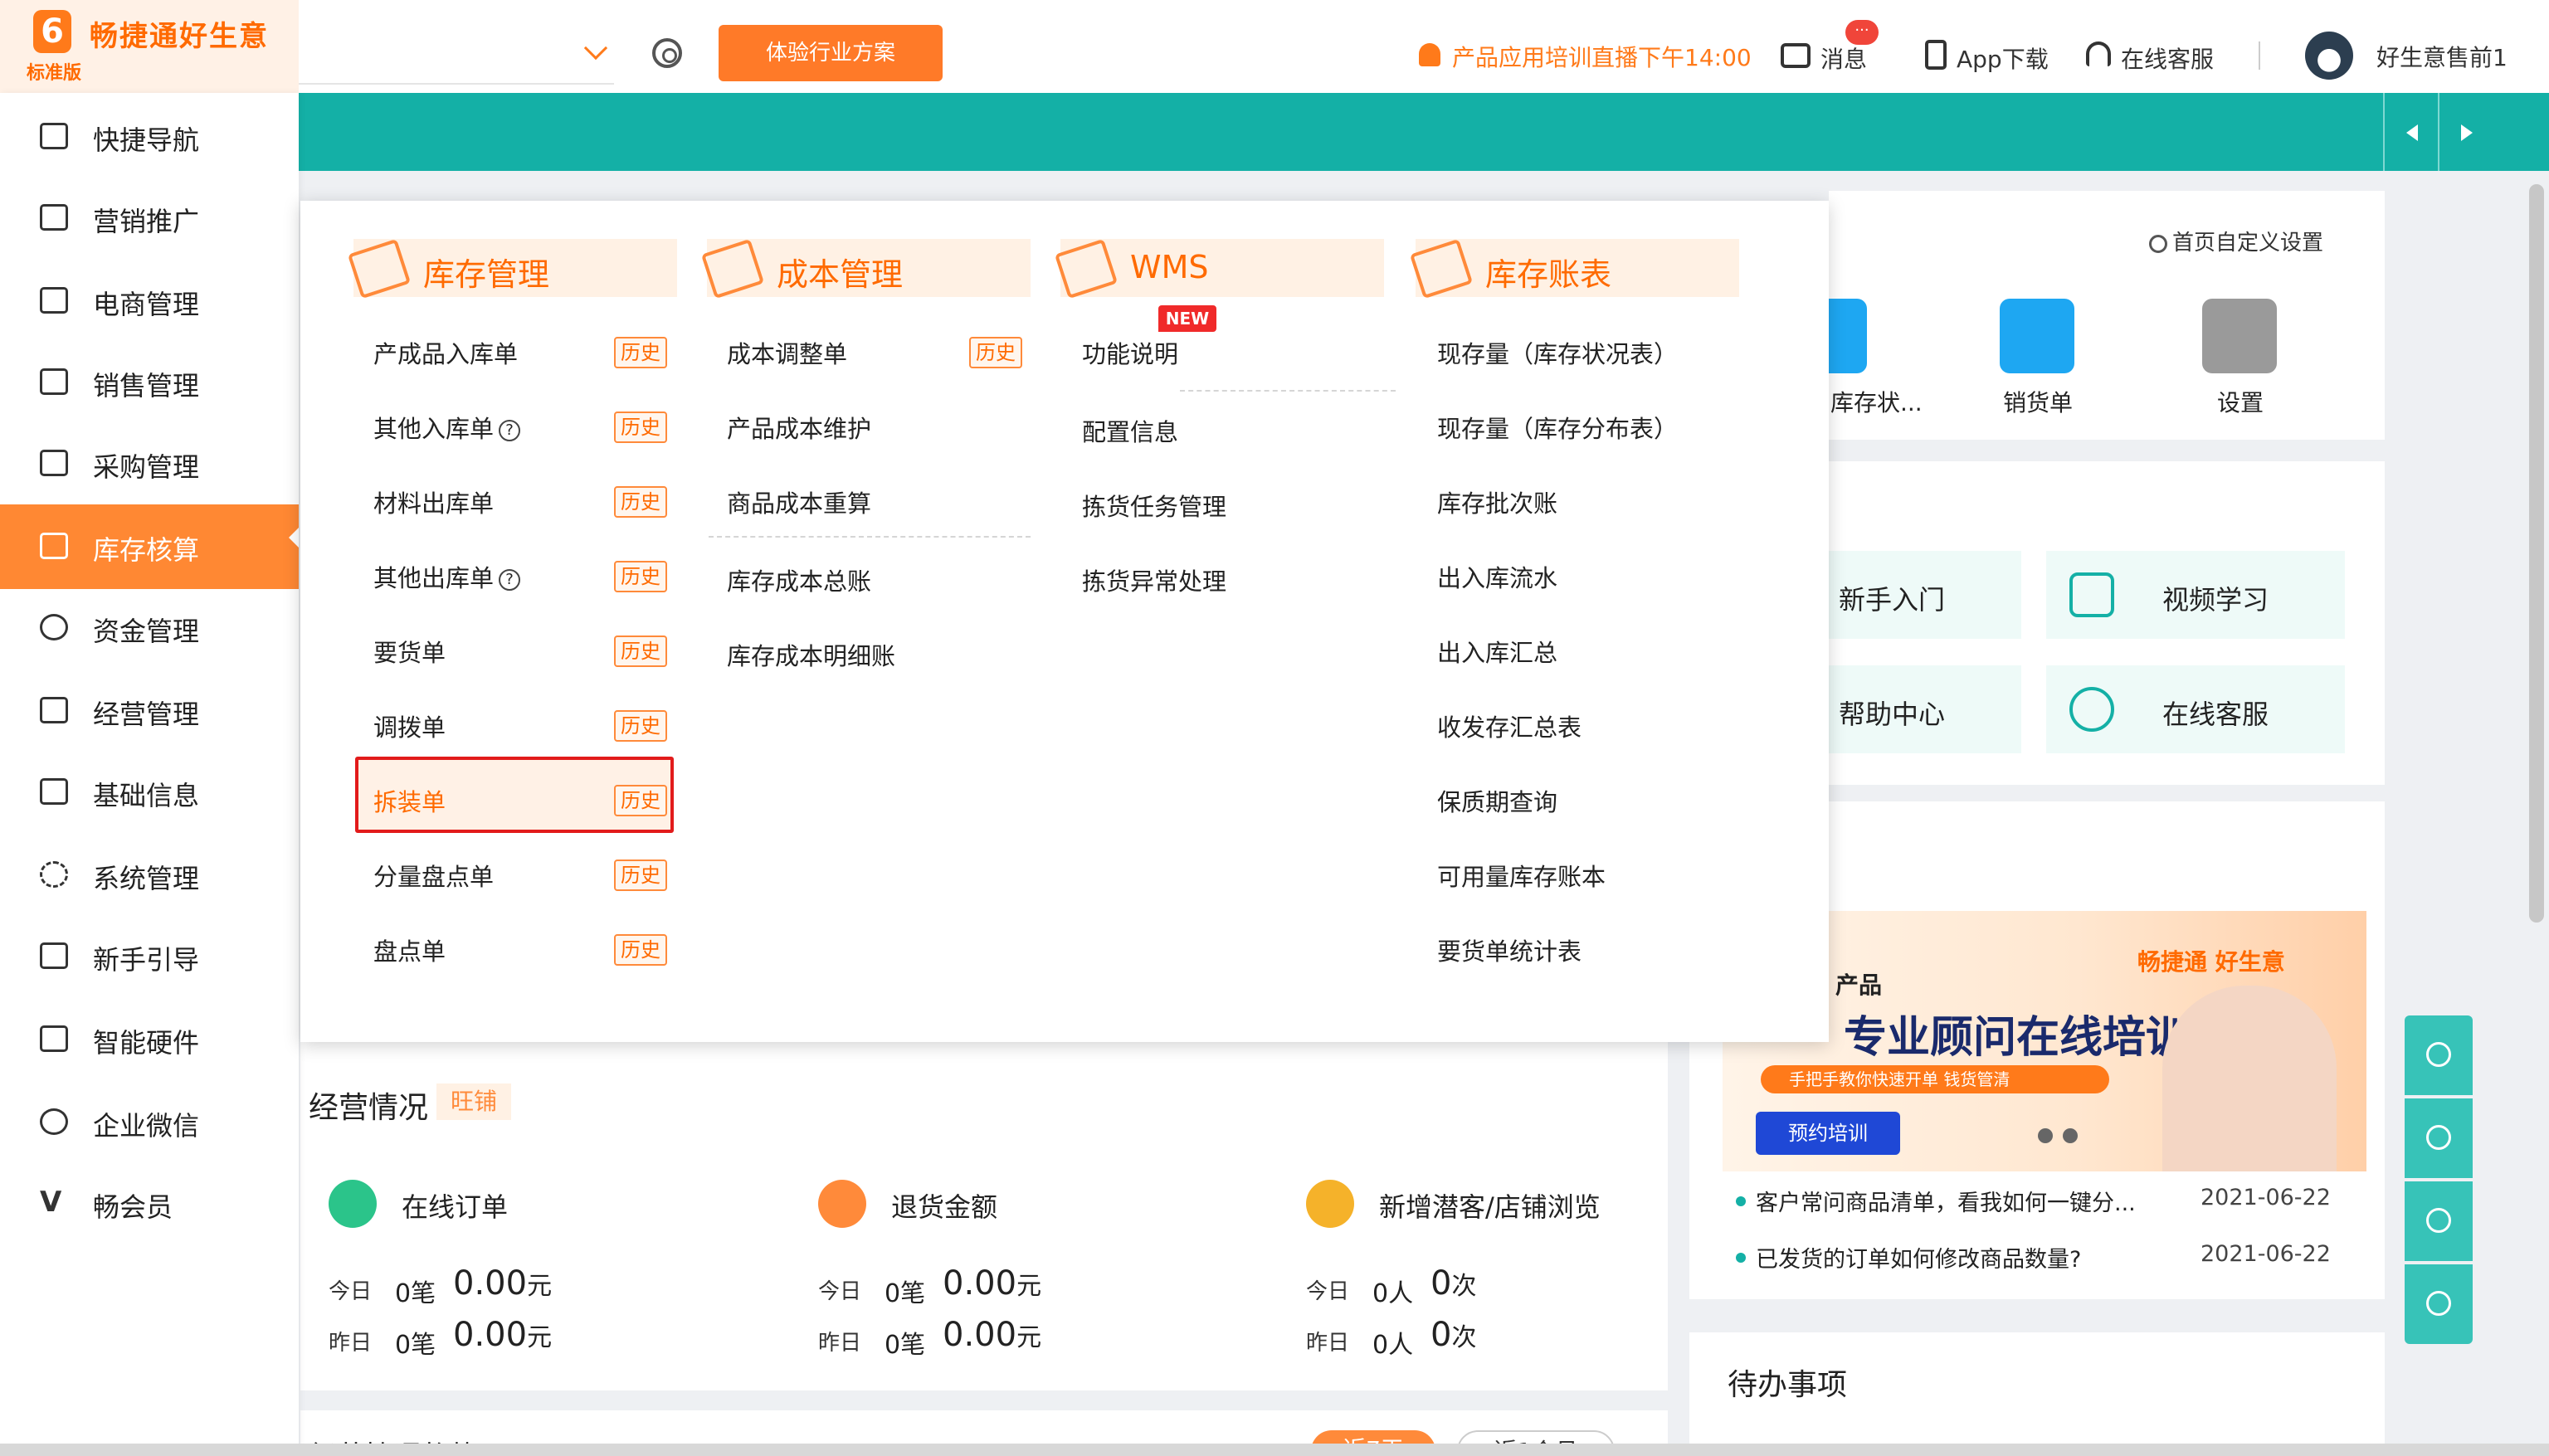 This screenshot has height=1456, width=2549. What do you see at coordinates (2240, 401) in the screenshot?
I see `tile-settings: 设置` at bounding box center [2240, 401].